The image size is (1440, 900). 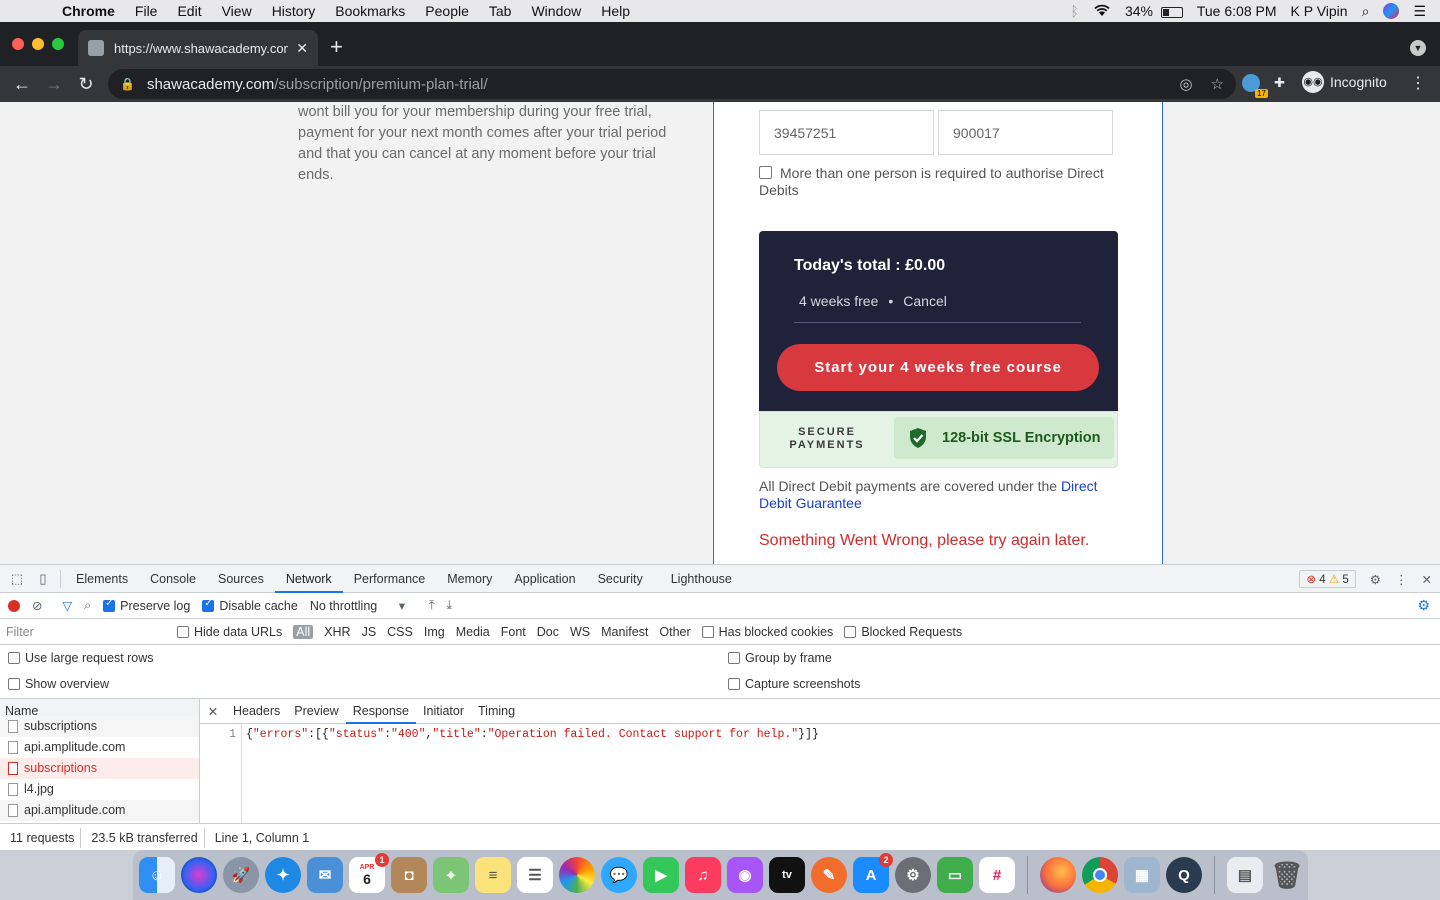 I want to click on safari-icon: ✦, so click(x=283, y=875).